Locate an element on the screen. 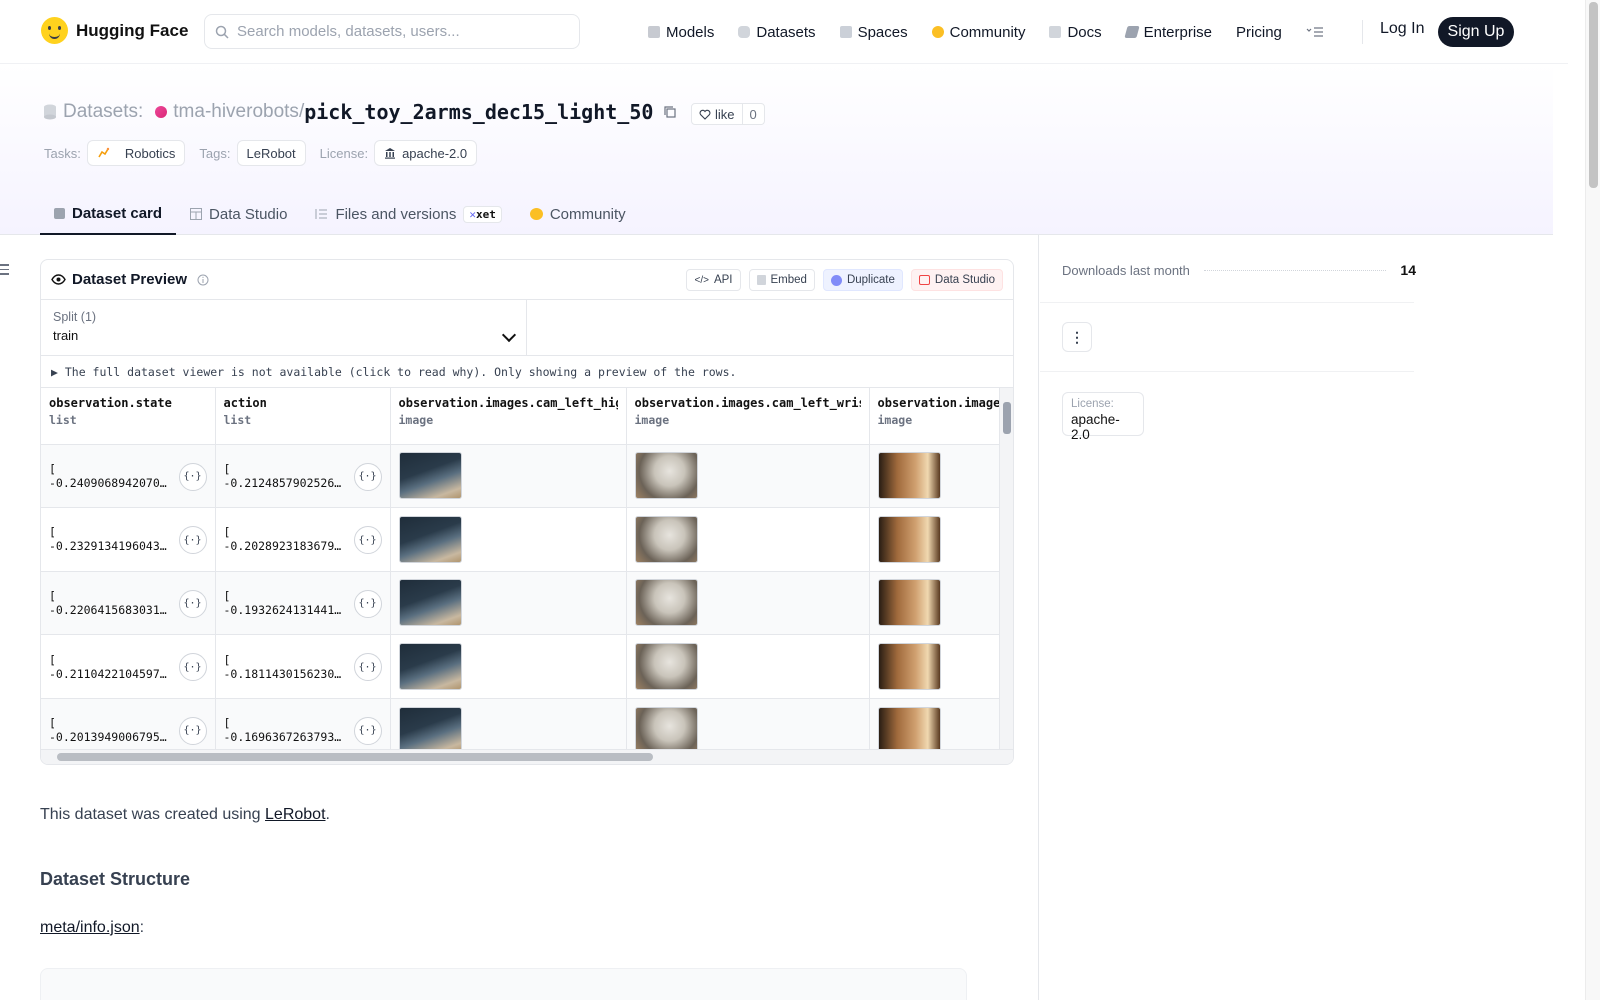  search-box is located at coordinates (392, 31).